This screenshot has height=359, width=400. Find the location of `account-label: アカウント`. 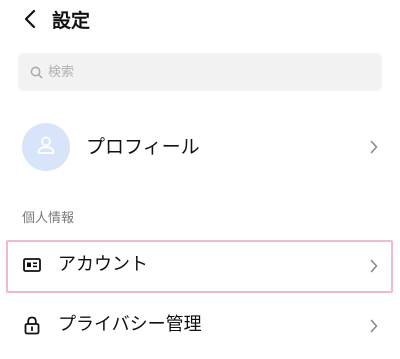

account-label: アカウント is located at coordinates (103, 264).